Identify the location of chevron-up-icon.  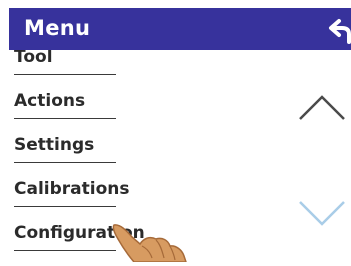
(322, 107).